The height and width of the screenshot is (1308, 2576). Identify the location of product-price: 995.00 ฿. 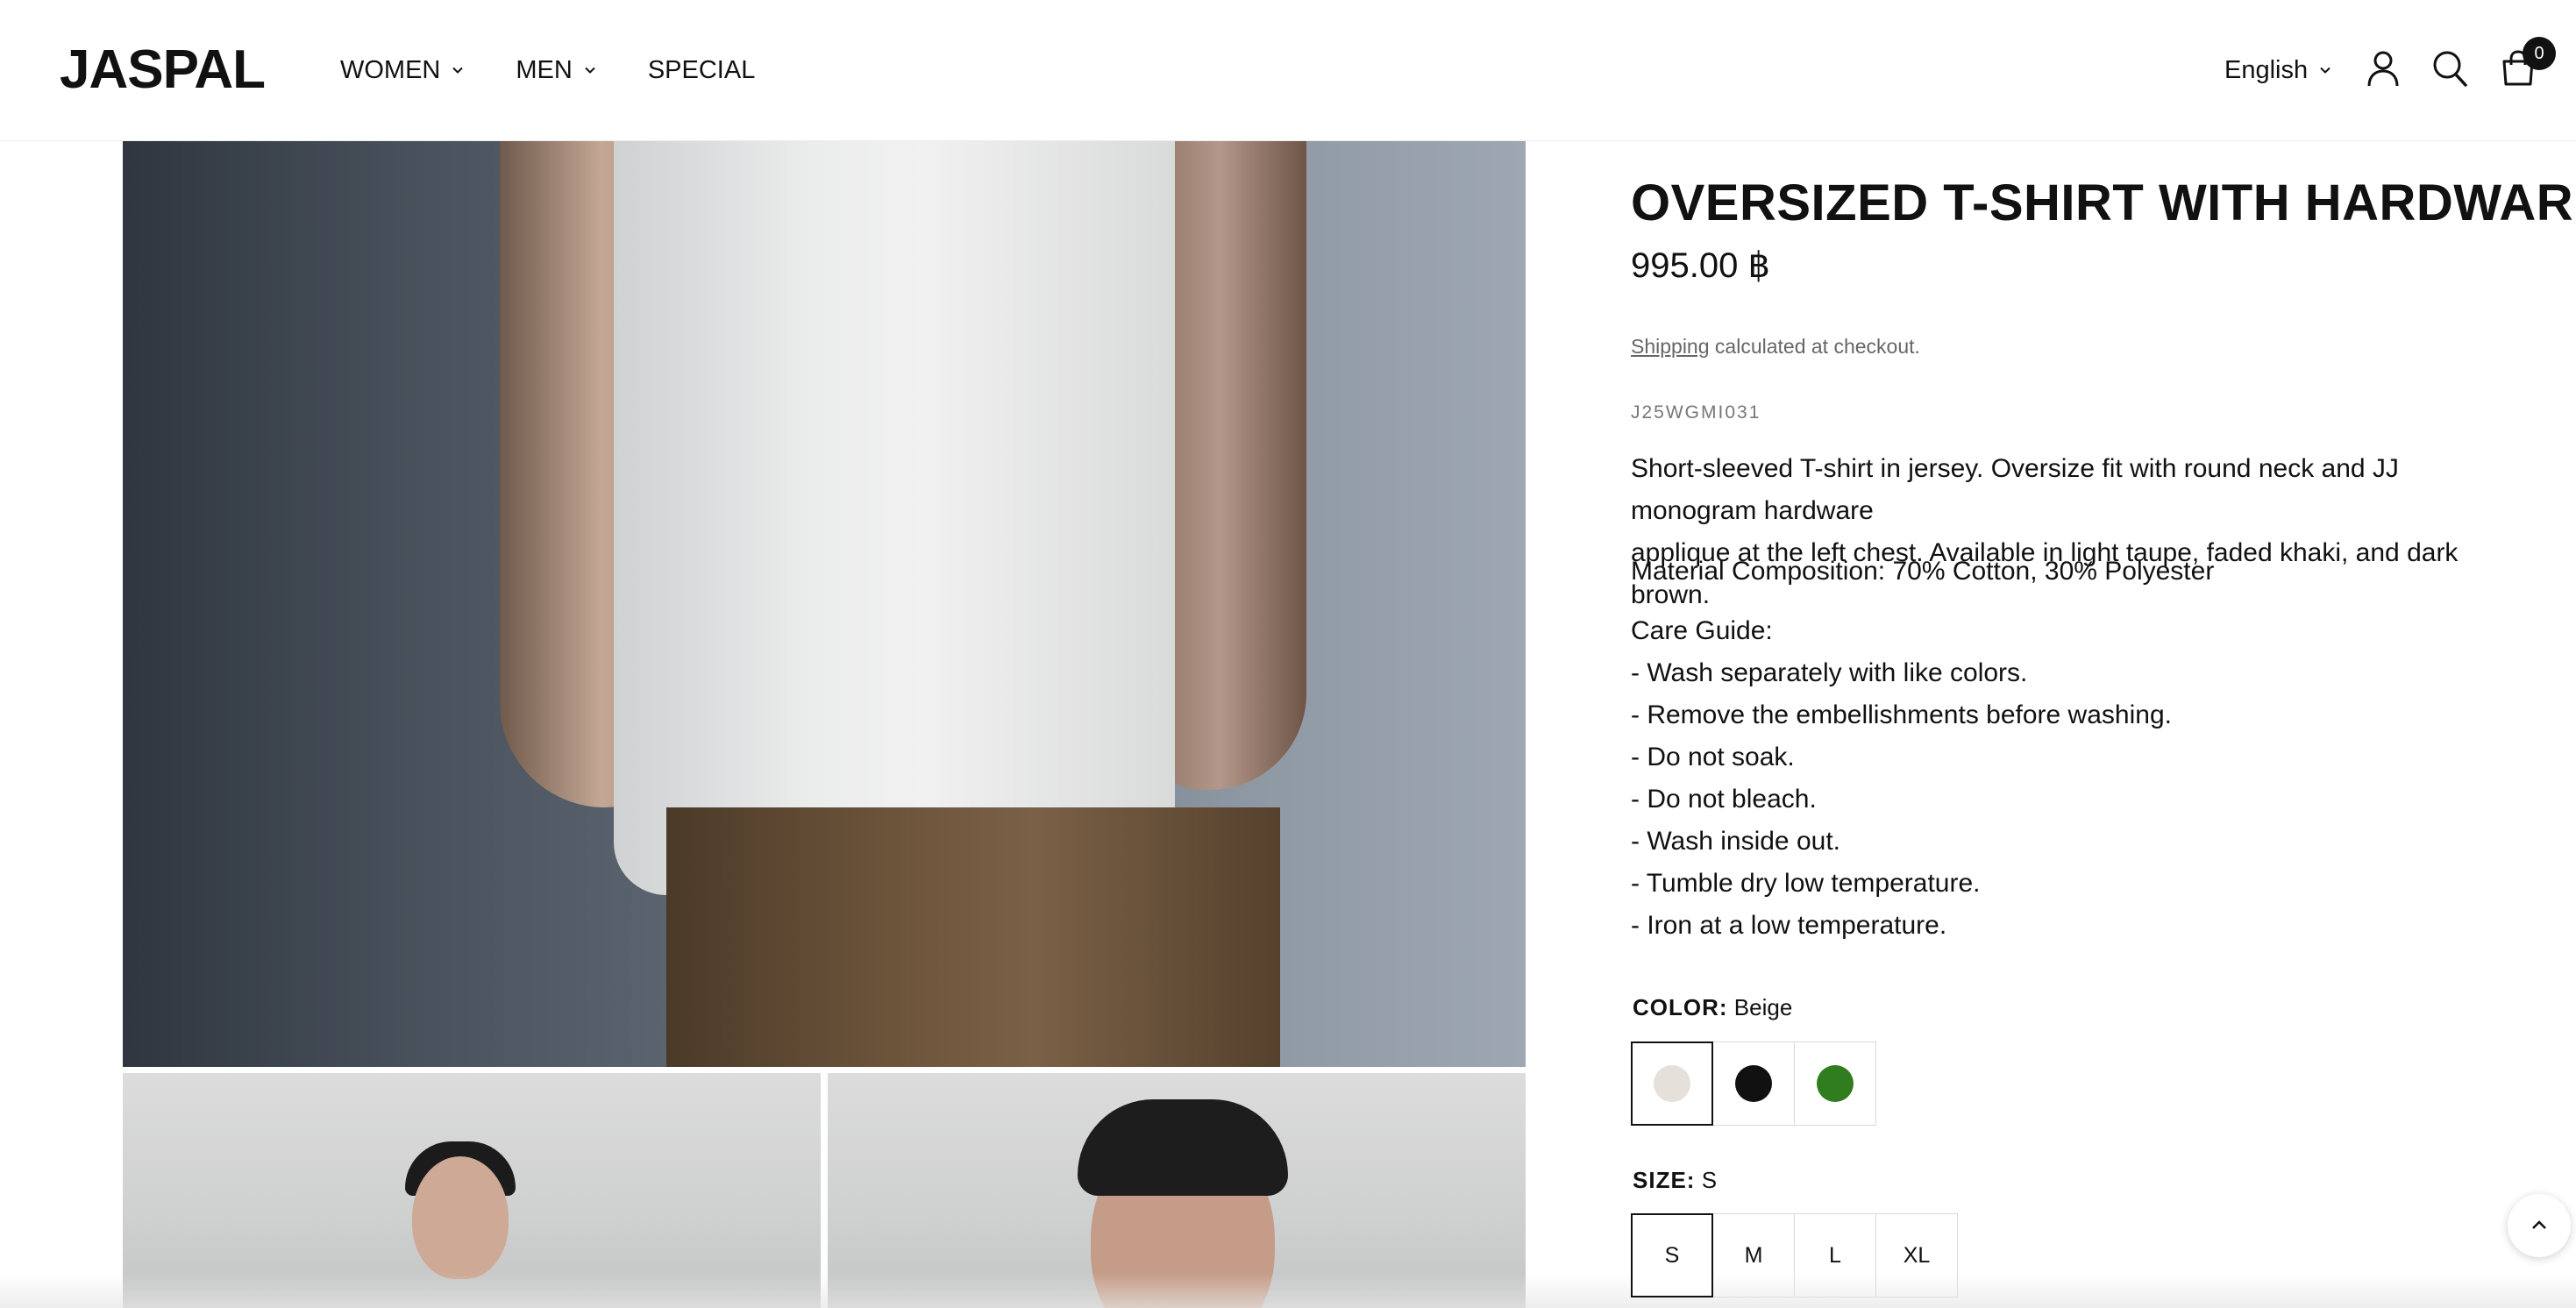
(1700, 265).